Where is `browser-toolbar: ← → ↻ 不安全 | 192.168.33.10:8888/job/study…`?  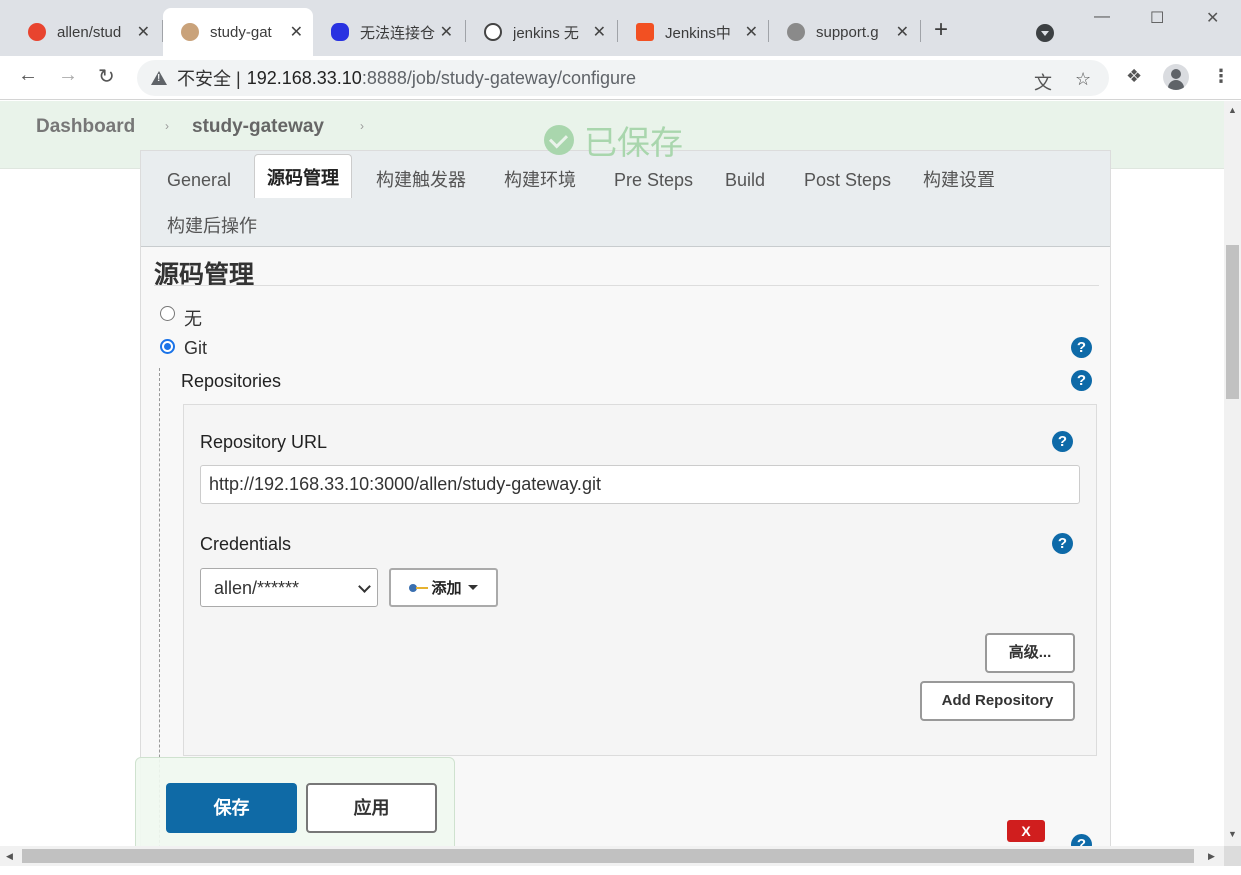
browser-toolbar: ← → ↻ 不安全 | 192.168.33.10:8888/job/study… is located at coordinates (620, 78).